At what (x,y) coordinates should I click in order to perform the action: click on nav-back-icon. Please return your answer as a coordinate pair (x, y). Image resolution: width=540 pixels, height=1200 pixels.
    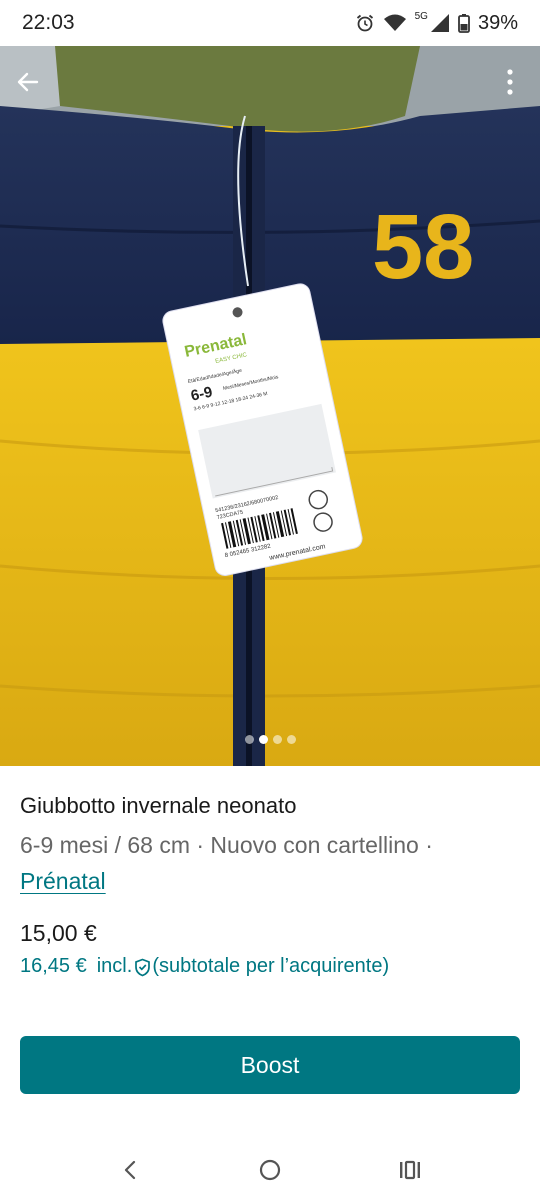
    Looking at the image, I should click on (130, 1170).